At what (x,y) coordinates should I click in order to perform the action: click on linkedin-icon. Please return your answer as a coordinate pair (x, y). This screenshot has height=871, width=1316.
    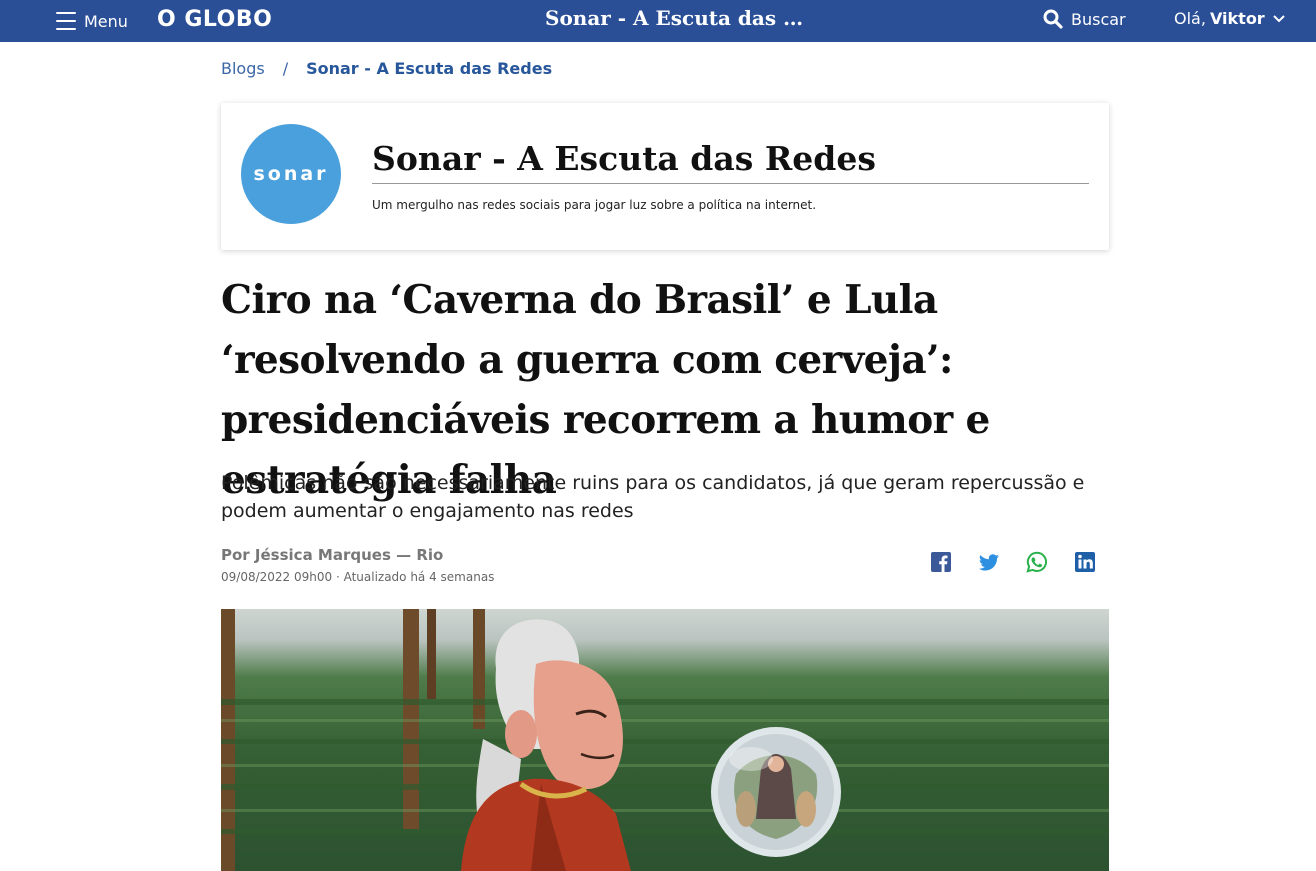
    Looking at the image, I should click on (1085, 562).